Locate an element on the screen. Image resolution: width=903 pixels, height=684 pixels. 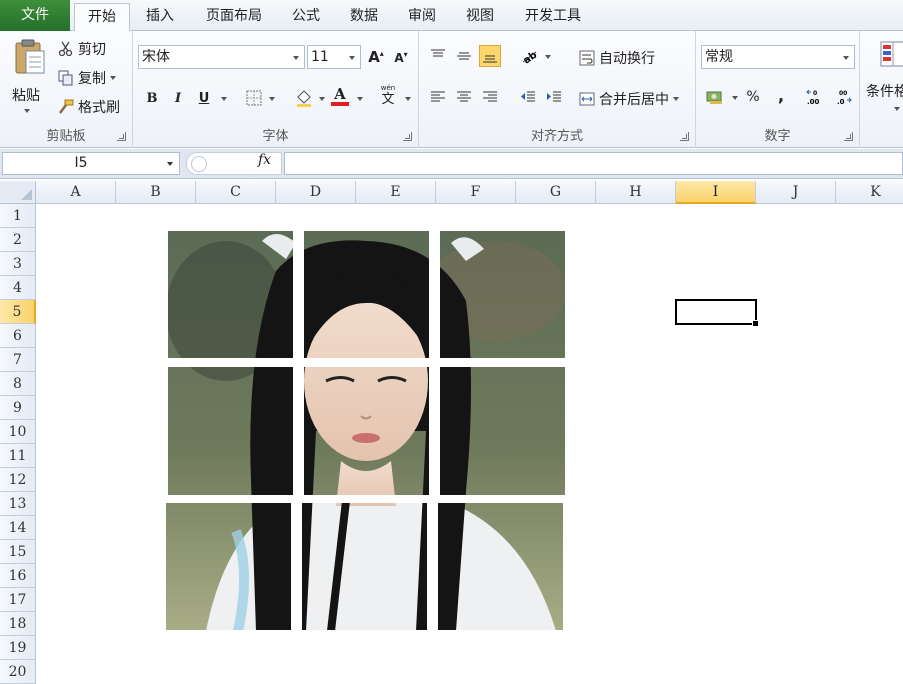
row-header-13: 13 is located at coordinates (18, 504).